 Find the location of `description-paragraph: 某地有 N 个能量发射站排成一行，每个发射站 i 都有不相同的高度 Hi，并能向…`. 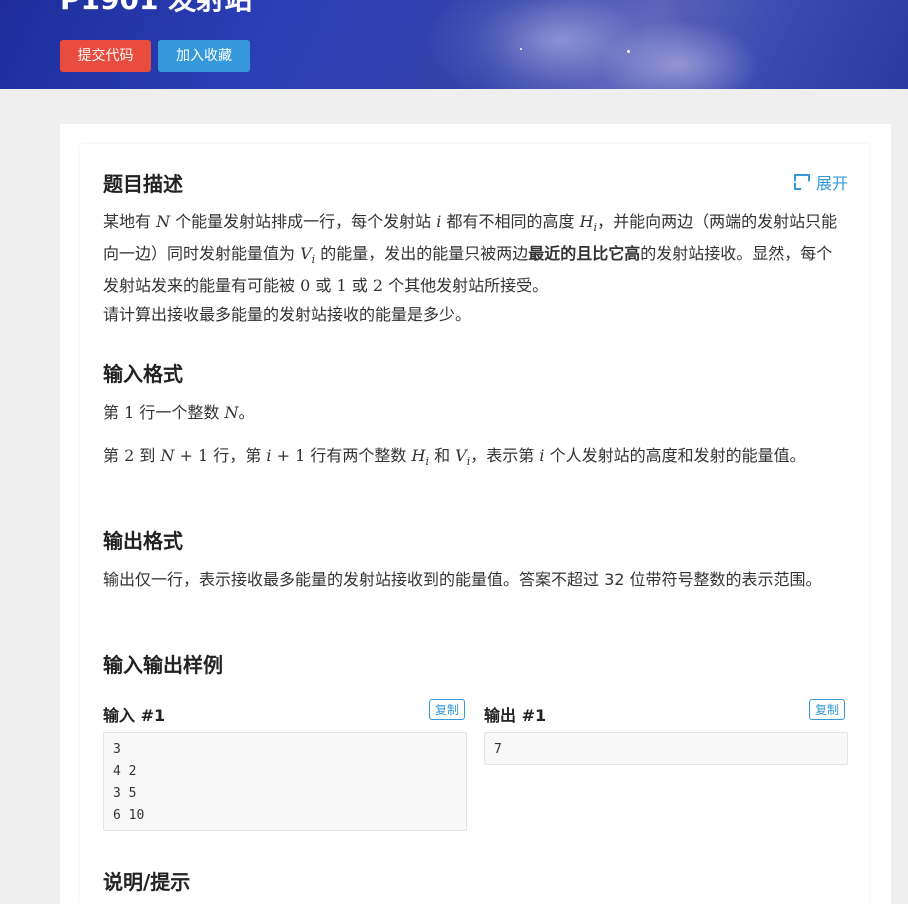

description-paragraph: 某地有 N 个能量发射站排成一行，每个发射站 i 都有不相同的高度 Hi，并能向… is located at coordinates (470, 254).